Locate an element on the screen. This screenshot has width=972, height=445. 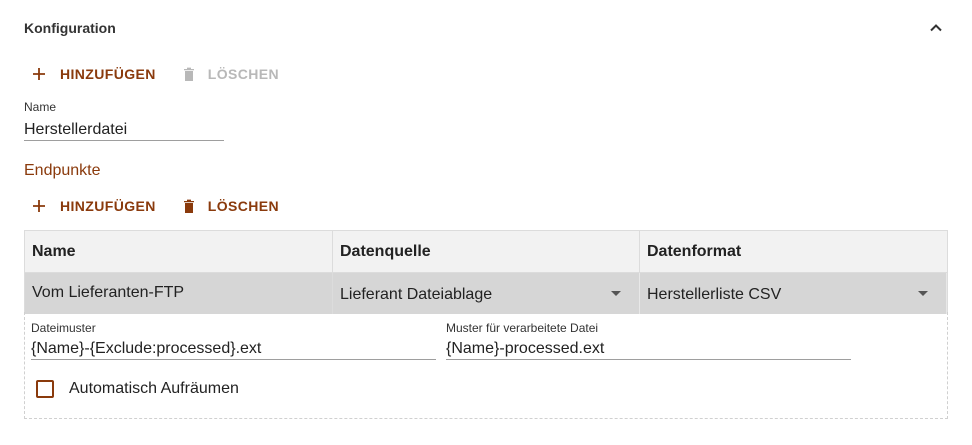
name-field-value: Herstellerdatei is located at coordinates (124, 130).